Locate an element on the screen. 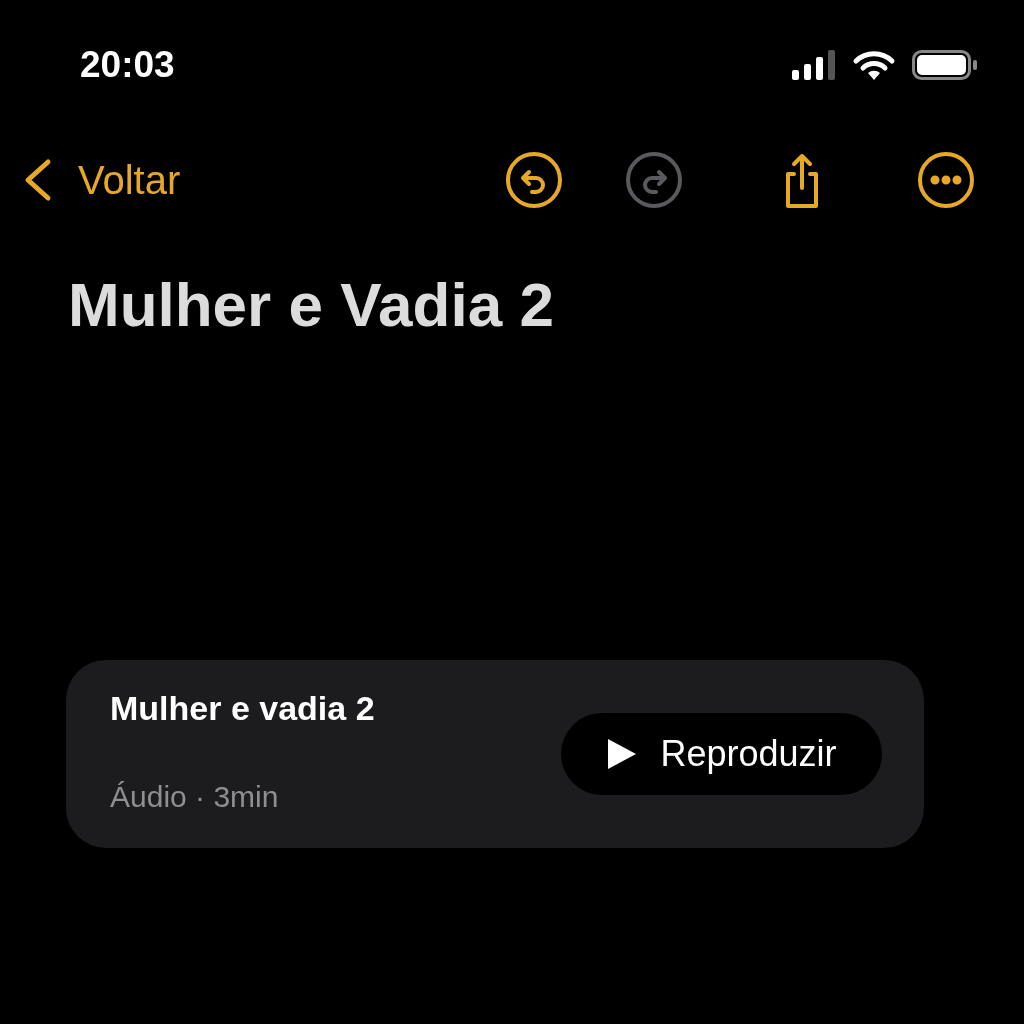 The image size is (1024, 1024). wifi-icon is located at coordinates (874, 65).